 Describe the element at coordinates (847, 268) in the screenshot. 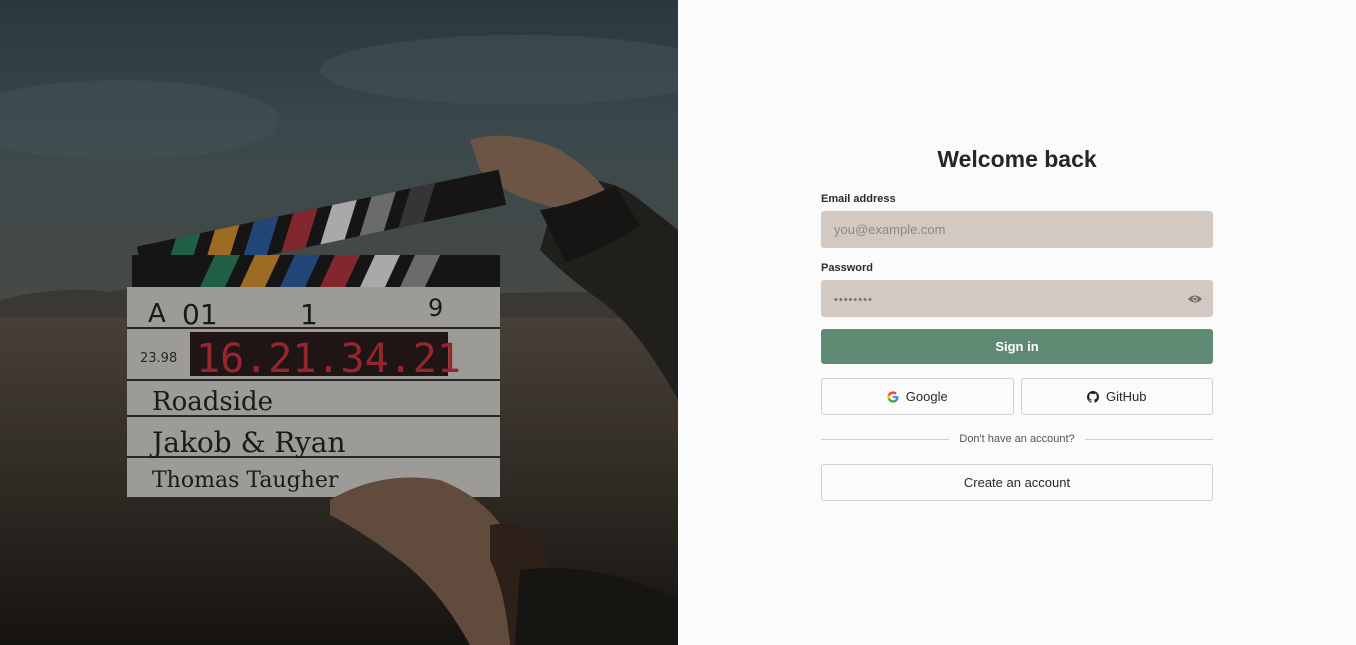

I see `password-label: Password` at that location.